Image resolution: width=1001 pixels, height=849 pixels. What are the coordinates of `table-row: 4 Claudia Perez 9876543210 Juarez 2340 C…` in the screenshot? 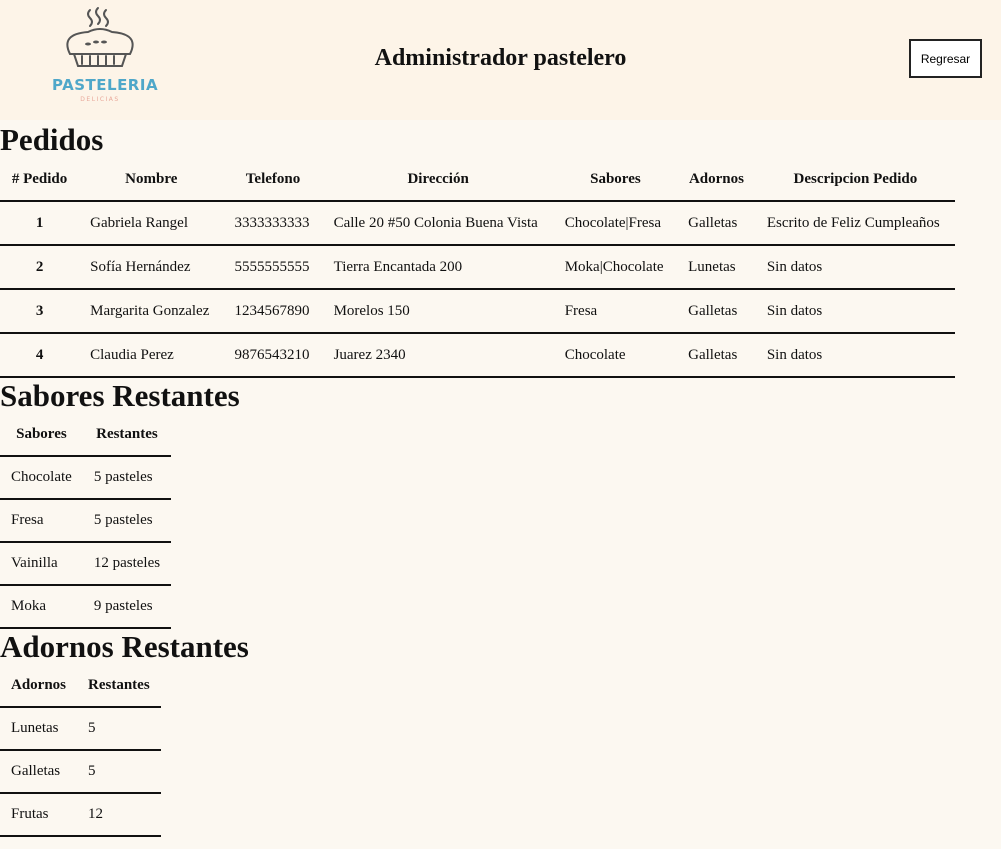 It's located at (477, 355).